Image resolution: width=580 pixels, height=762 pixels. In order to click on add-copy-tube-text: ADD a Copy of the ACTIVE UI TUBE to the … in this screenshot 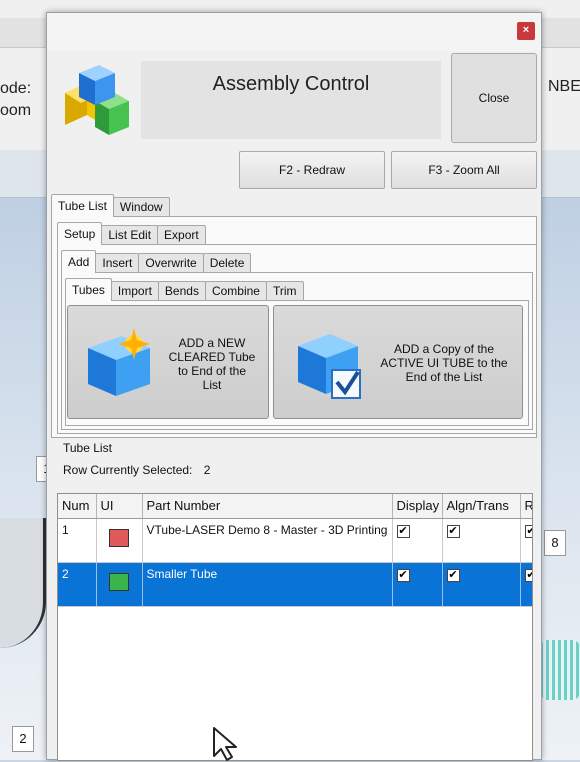, I will do `click(444, 363)`.